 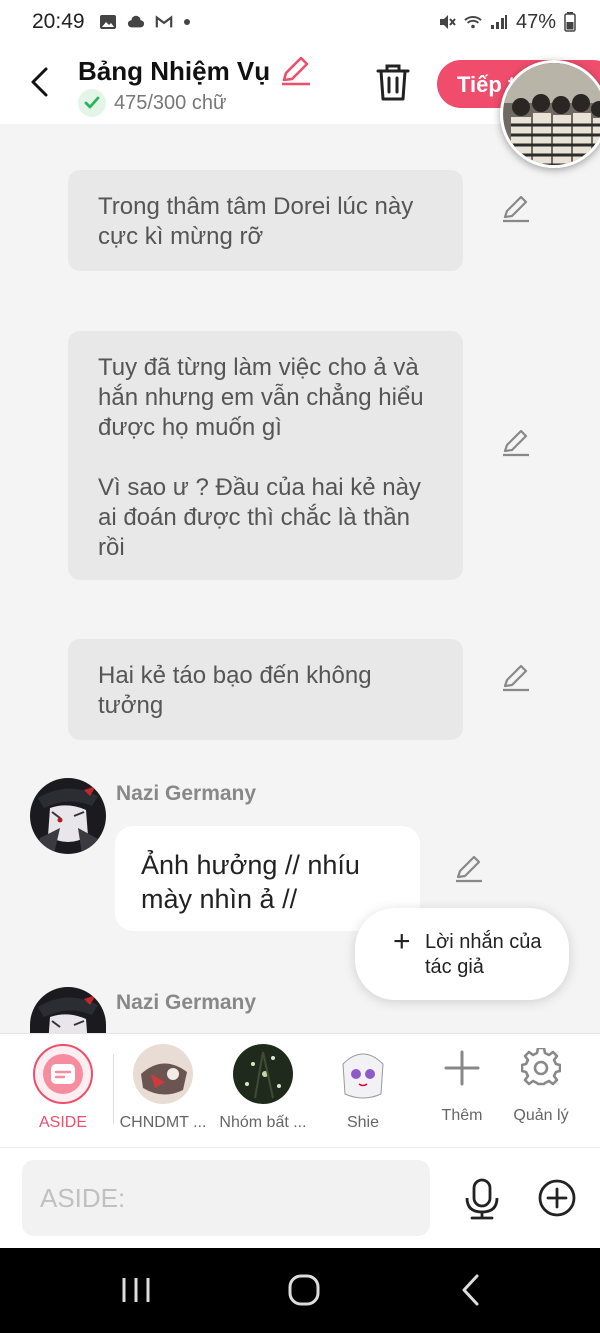 I want to click on wifi-icon, so click(x=473, y=22).